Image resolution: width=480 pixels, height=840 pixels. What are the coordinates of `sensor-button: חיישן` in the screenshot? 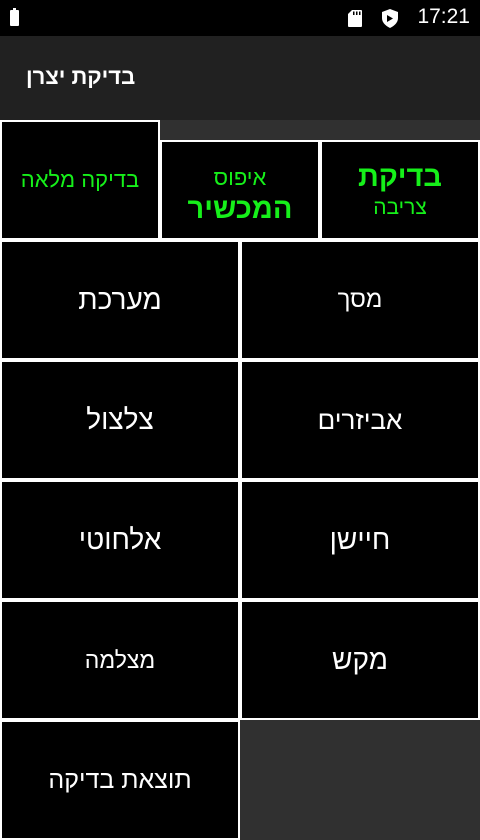 It's located at (360, 540).